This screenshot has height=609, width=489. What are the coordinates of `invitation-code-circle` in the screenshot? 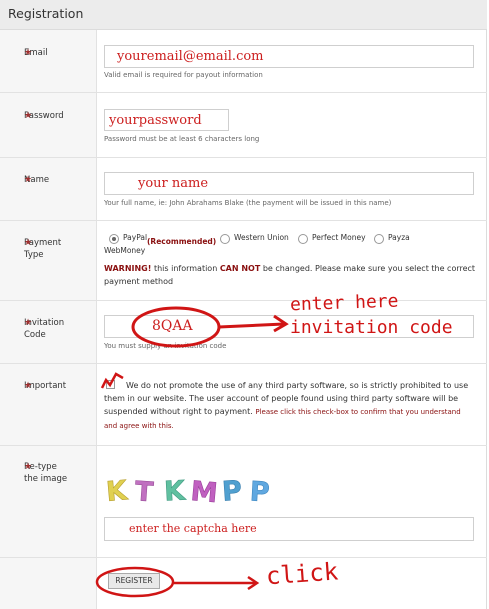 It's located at (176, 327).